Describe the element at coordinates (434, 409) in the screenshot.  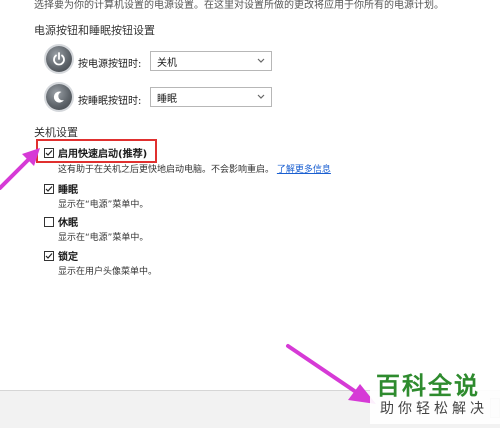
I see `watermark-subtitle: 助你轻松解决` at that location.